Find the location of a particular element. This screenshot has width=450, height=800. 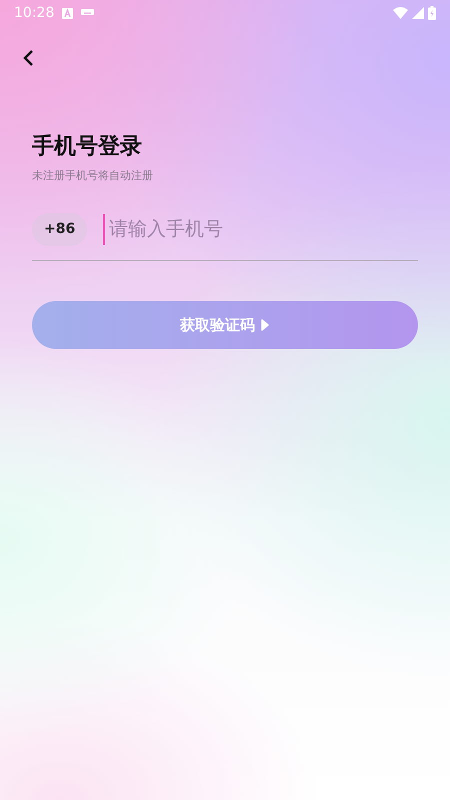

country-code: +86 is located at coordinates (60, 229).